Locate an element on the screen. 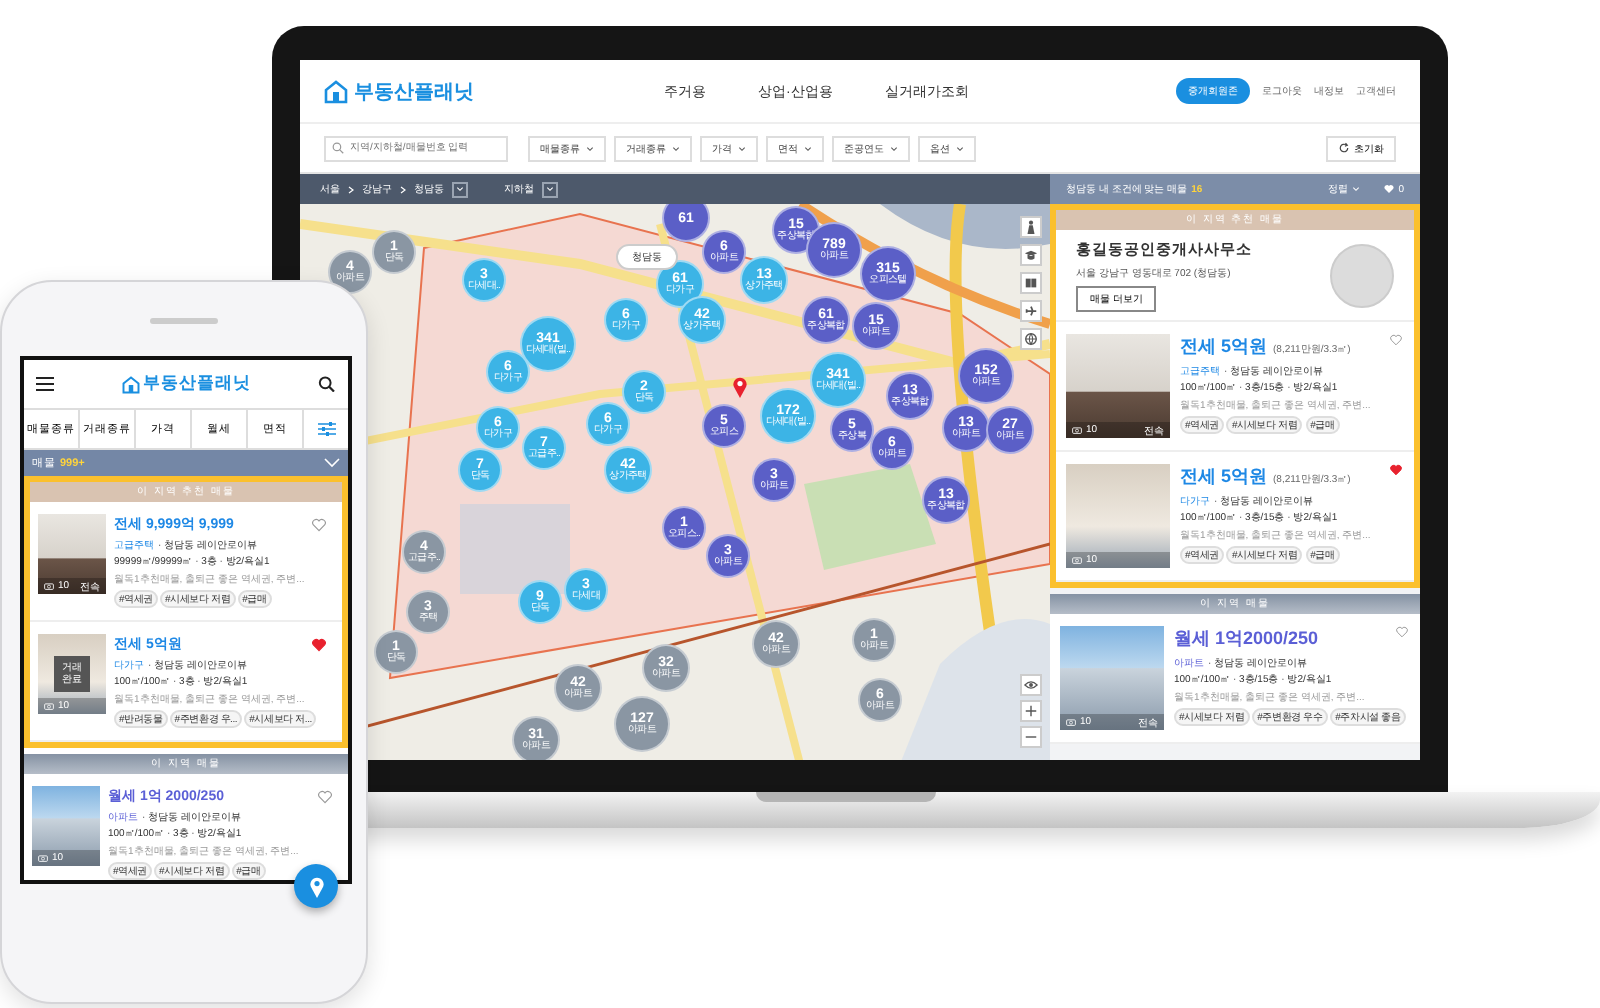 This screenshot has height=1008, width=1600. globe-icon is located at coordinates (1031, 339).